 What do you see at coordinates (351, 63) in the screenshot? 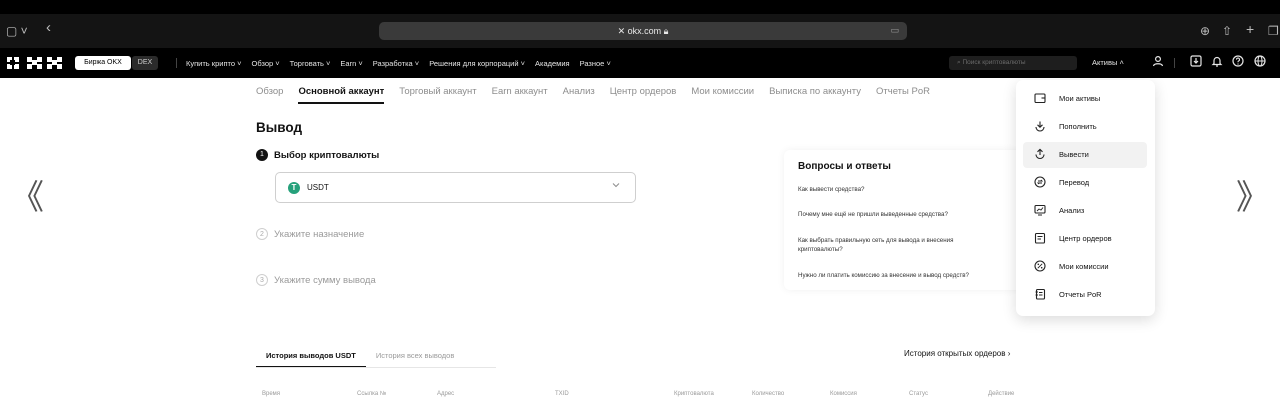
I see `nav-item-earn: Earn ˅` at bounding box center [351, 63].